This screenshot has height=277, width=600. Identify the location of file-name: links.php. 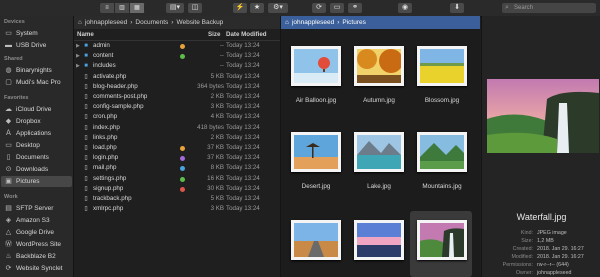
(105, 137).